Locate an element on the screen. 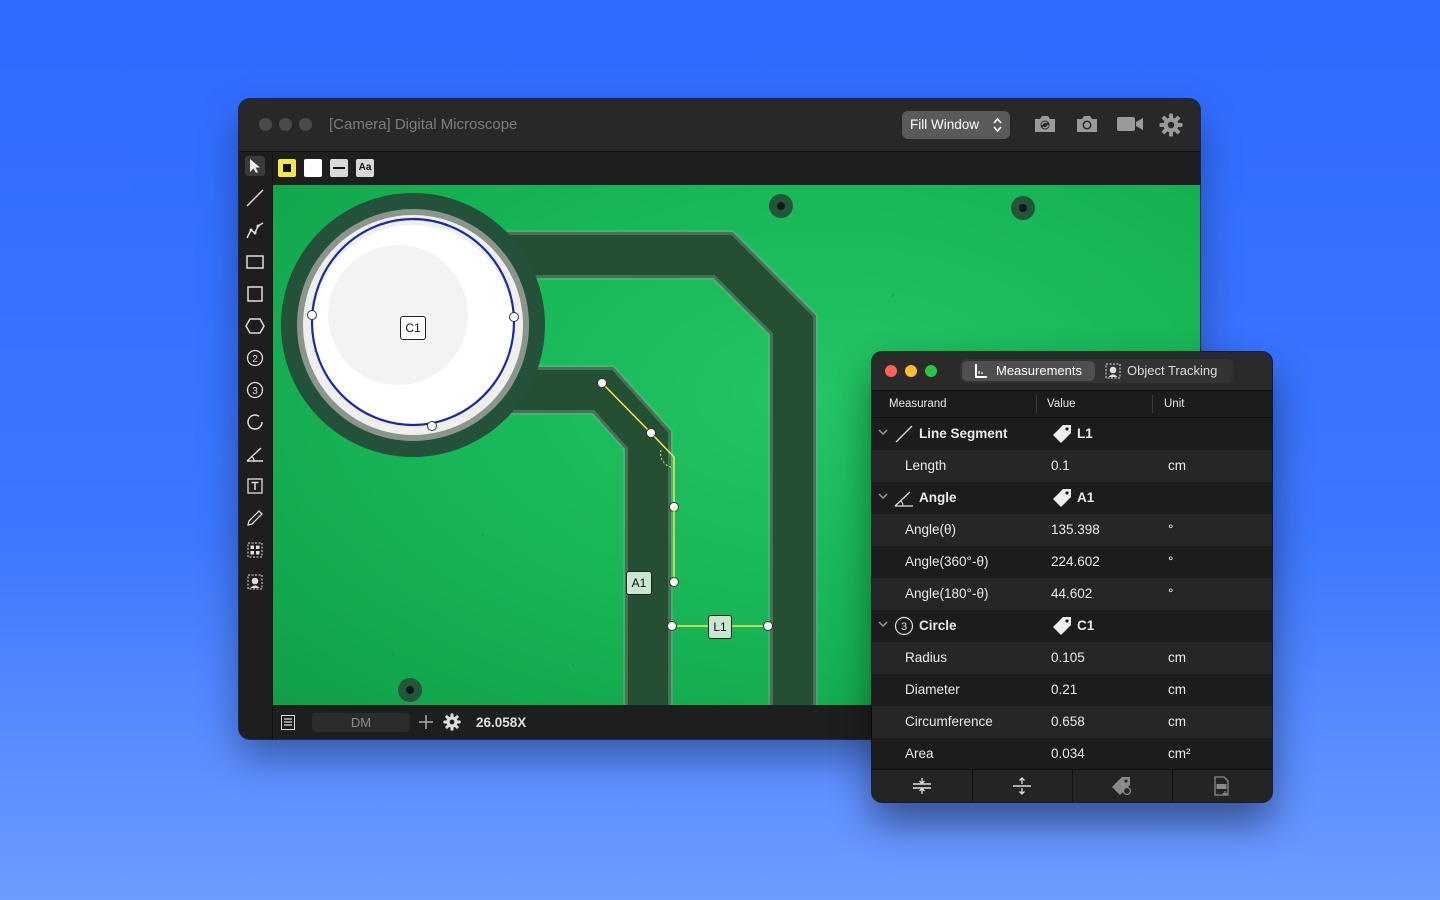 This screenshot has width=1440, height=900. panel-title-bar: Measurements Object Tracking is located at coordinates (1072, 371).